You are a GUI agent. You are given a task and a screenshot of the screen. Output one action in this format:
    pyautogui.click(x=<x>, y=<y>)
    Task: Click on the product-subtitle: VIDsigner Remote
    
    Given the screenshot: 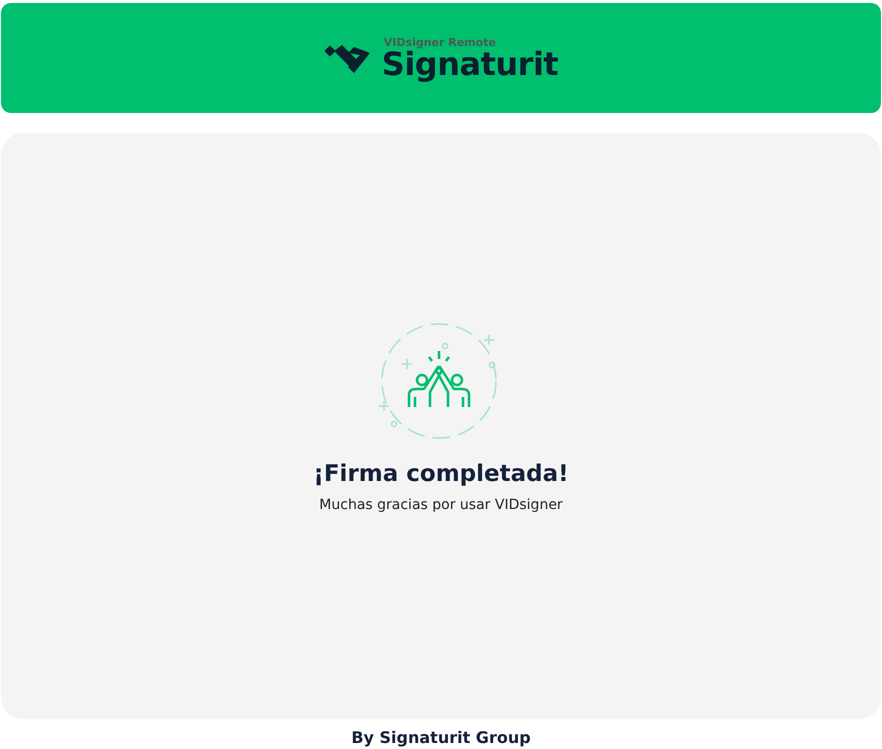 What is the action you would take?
    pyautogui.click(x=439, y=42)
    